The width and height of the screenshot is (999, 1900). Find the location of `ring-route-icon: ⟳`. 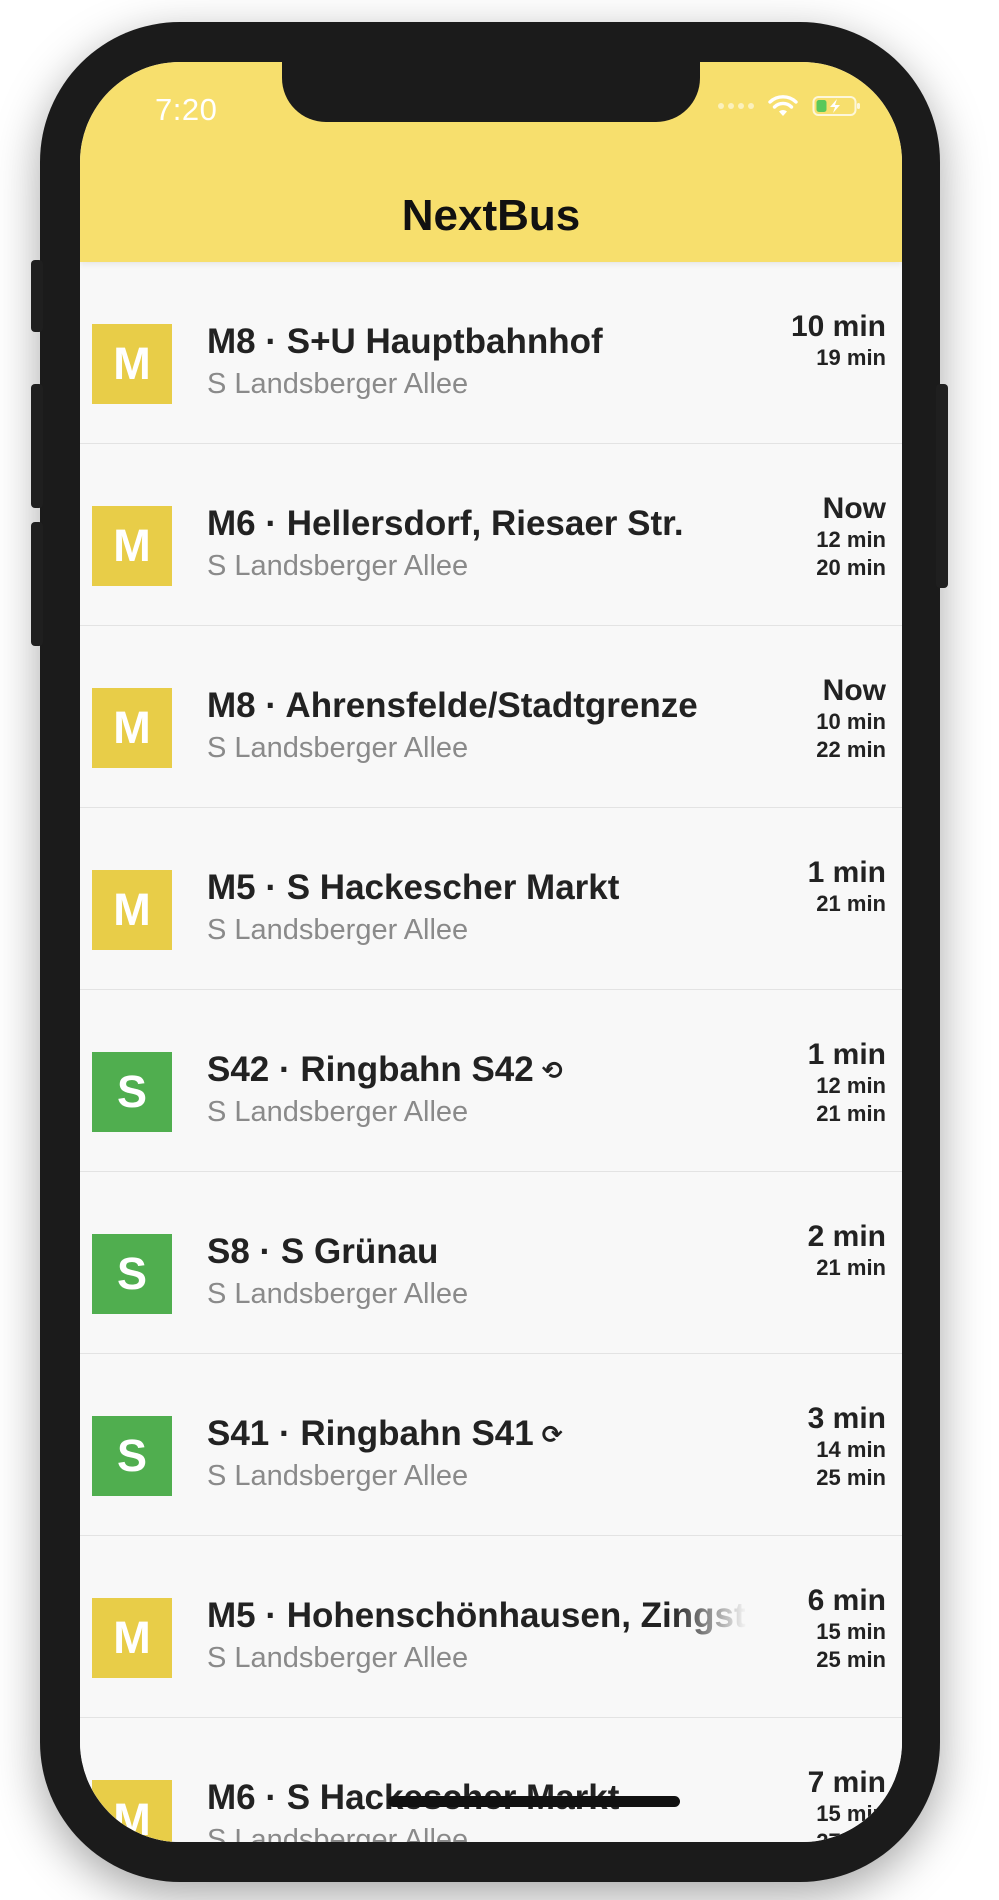

ring-route-icon: ⟳ is located at coordinates (552, 1435).